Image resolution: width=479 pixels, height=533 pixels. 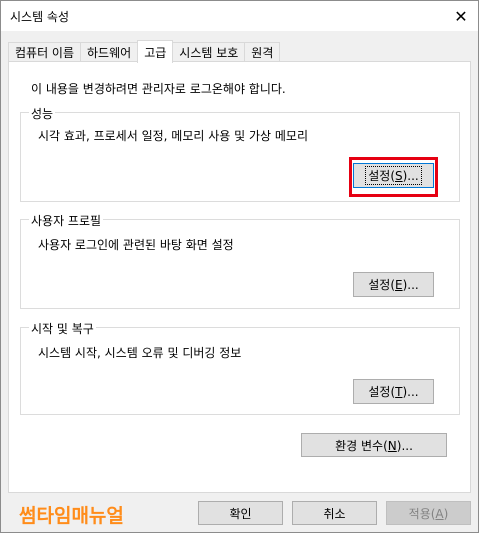 What do you see at coordinates (62, 328) in the screenshot?
I see `startup-recovery-title: 시작 및 복구` at bounding box center [62, 328].